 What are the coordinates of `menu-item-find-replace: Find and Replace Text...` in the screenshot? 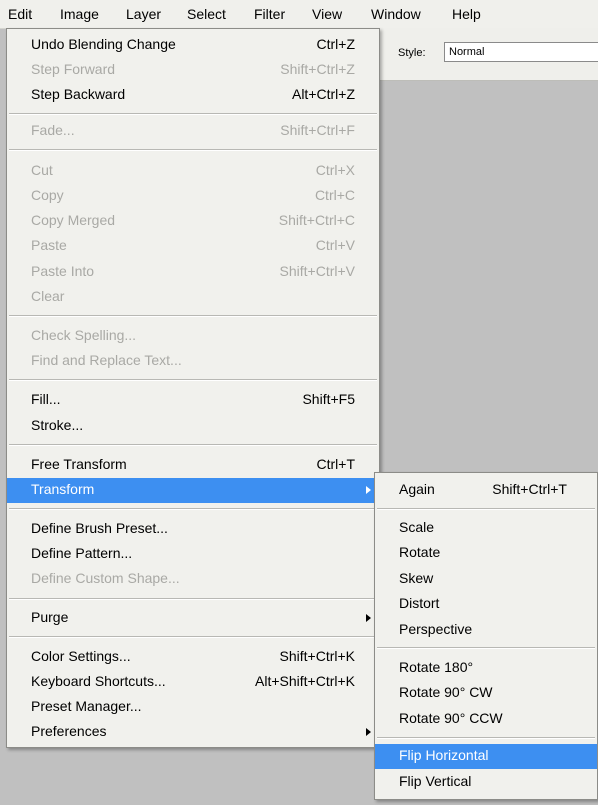 It's located at (193, 361).